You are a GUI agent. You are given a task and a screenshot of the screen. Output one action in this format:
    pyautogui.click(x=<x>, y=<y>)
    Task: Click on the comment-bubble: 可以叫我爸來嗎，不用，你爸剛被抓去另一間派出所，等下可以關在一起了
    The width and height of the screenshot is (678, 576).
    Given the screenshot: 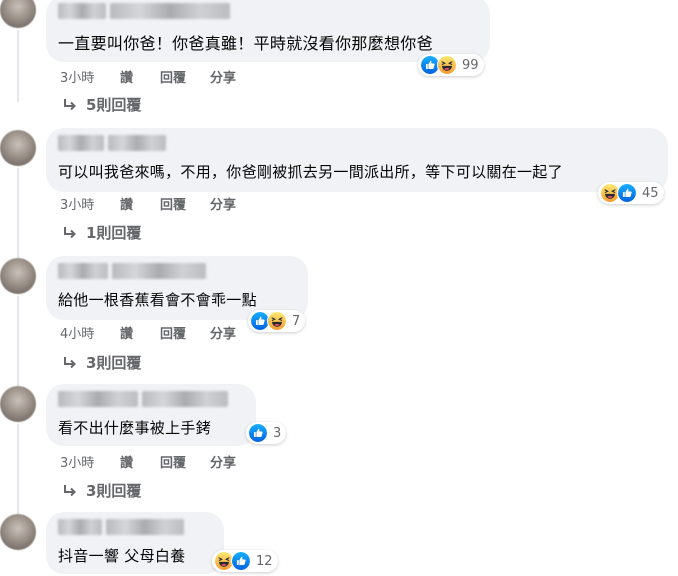 What is the action you would take?
    pyautogui.click(x=357, y=160)
    